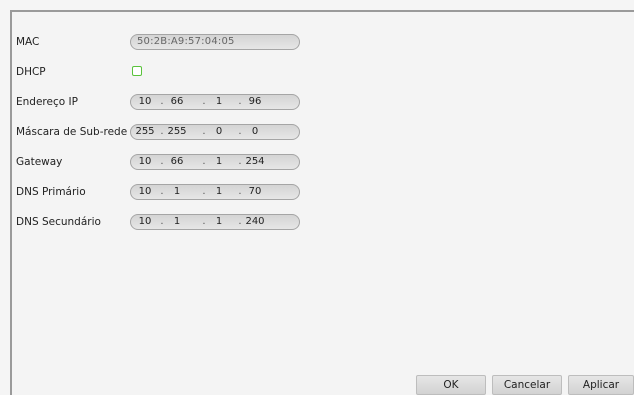 The image size is (634, 395). I want to click on ip-octet-1: 10, so click(145, 102).